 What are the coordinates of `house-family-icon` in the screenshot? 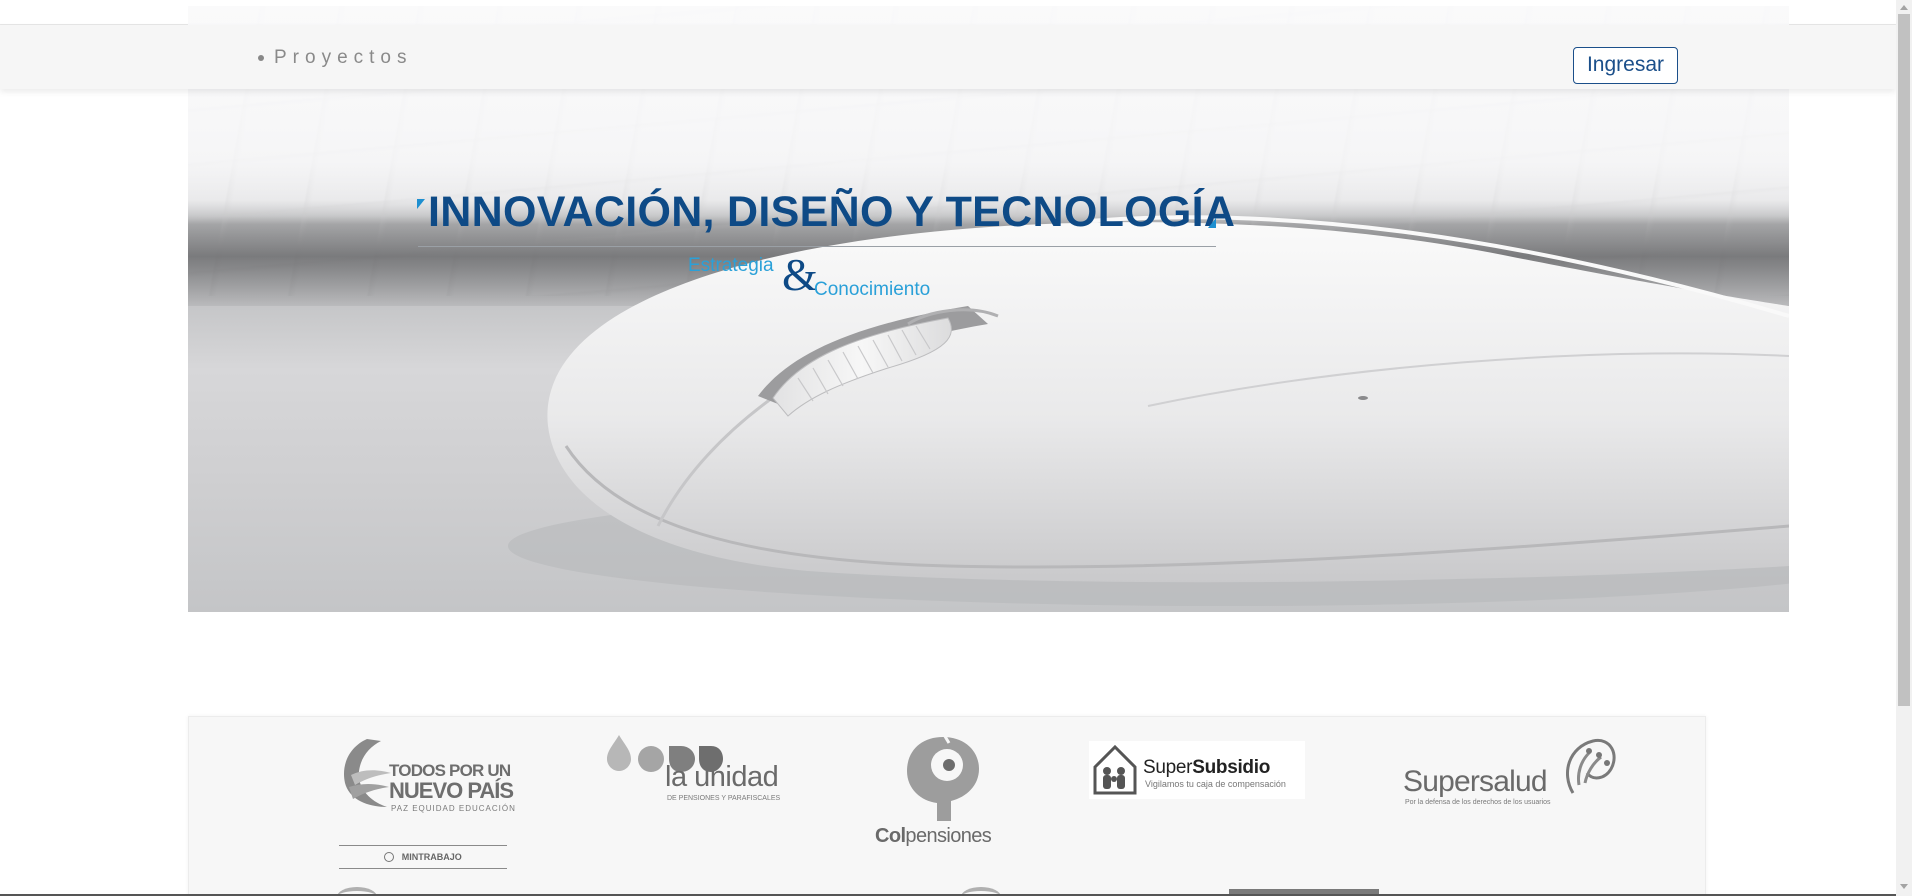 It's located at (1115, 769).